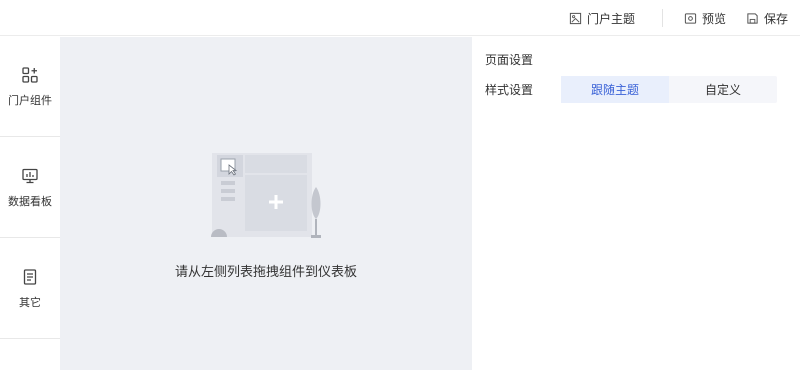 This screenshot has height=370, width=800. I want to click on sidebar-item-other: 其它, so click(30, 289).